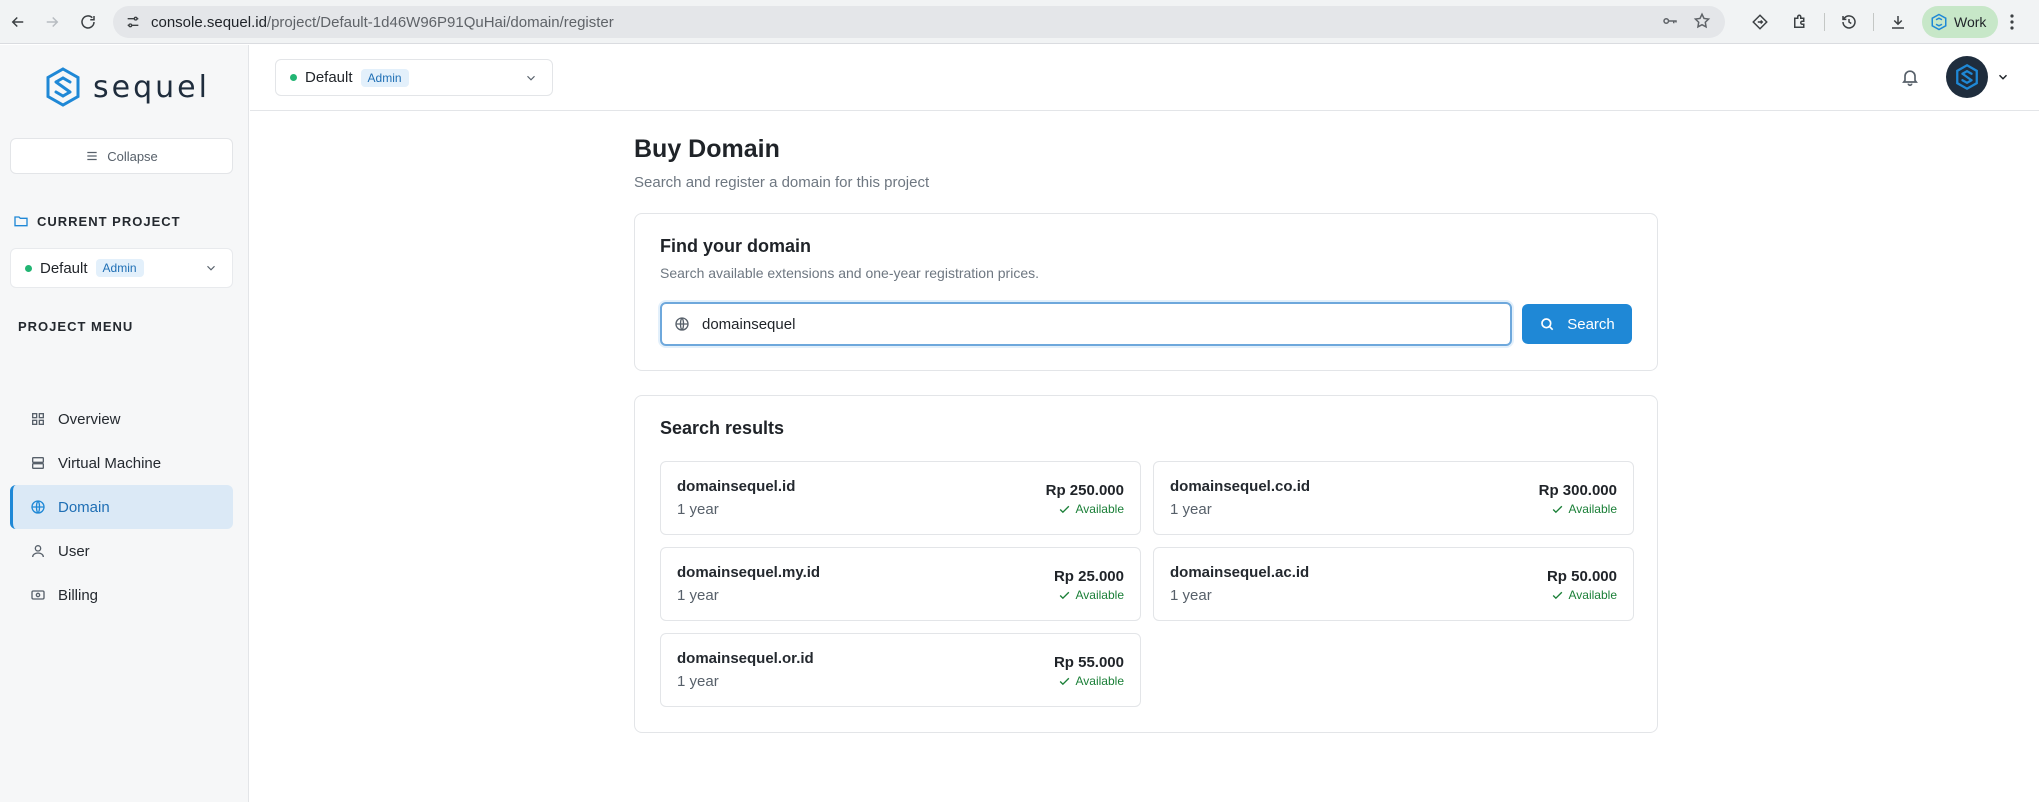 The height and width of the screenshot is (802, 2039). I want to click on downloads-button, so click(1898, 22).